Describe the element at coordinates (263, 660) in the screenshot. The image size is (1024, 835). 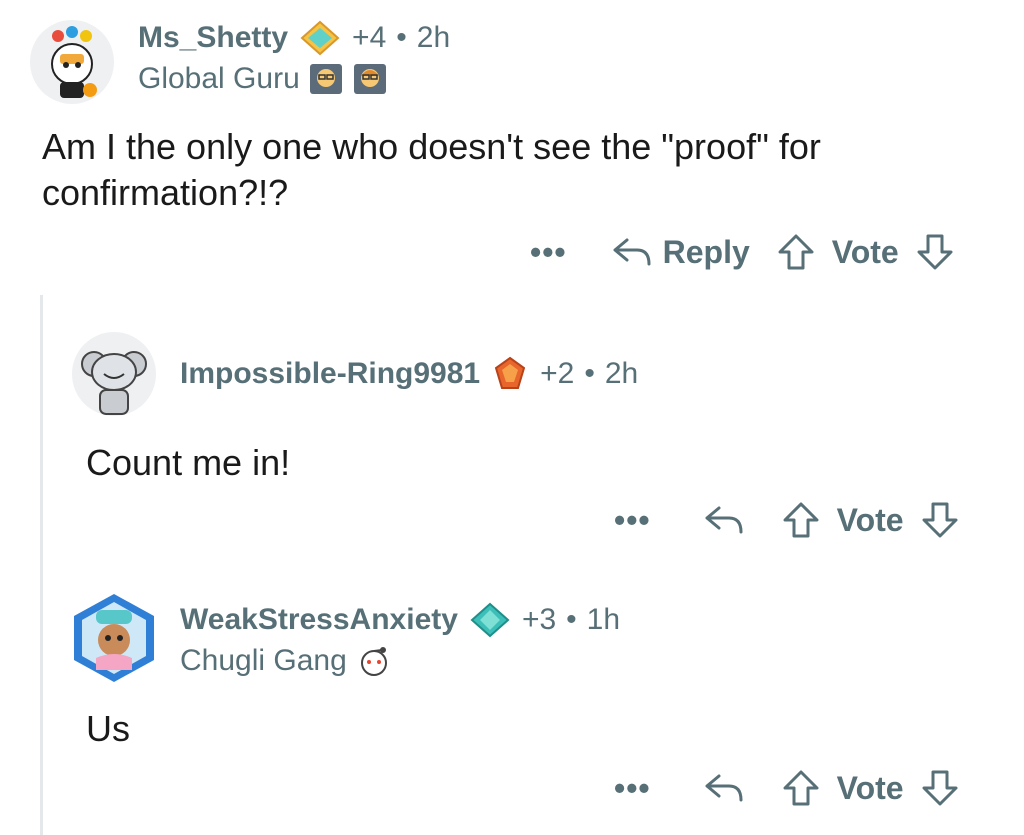
I see `user-flair: Chugli Gang` at that location.